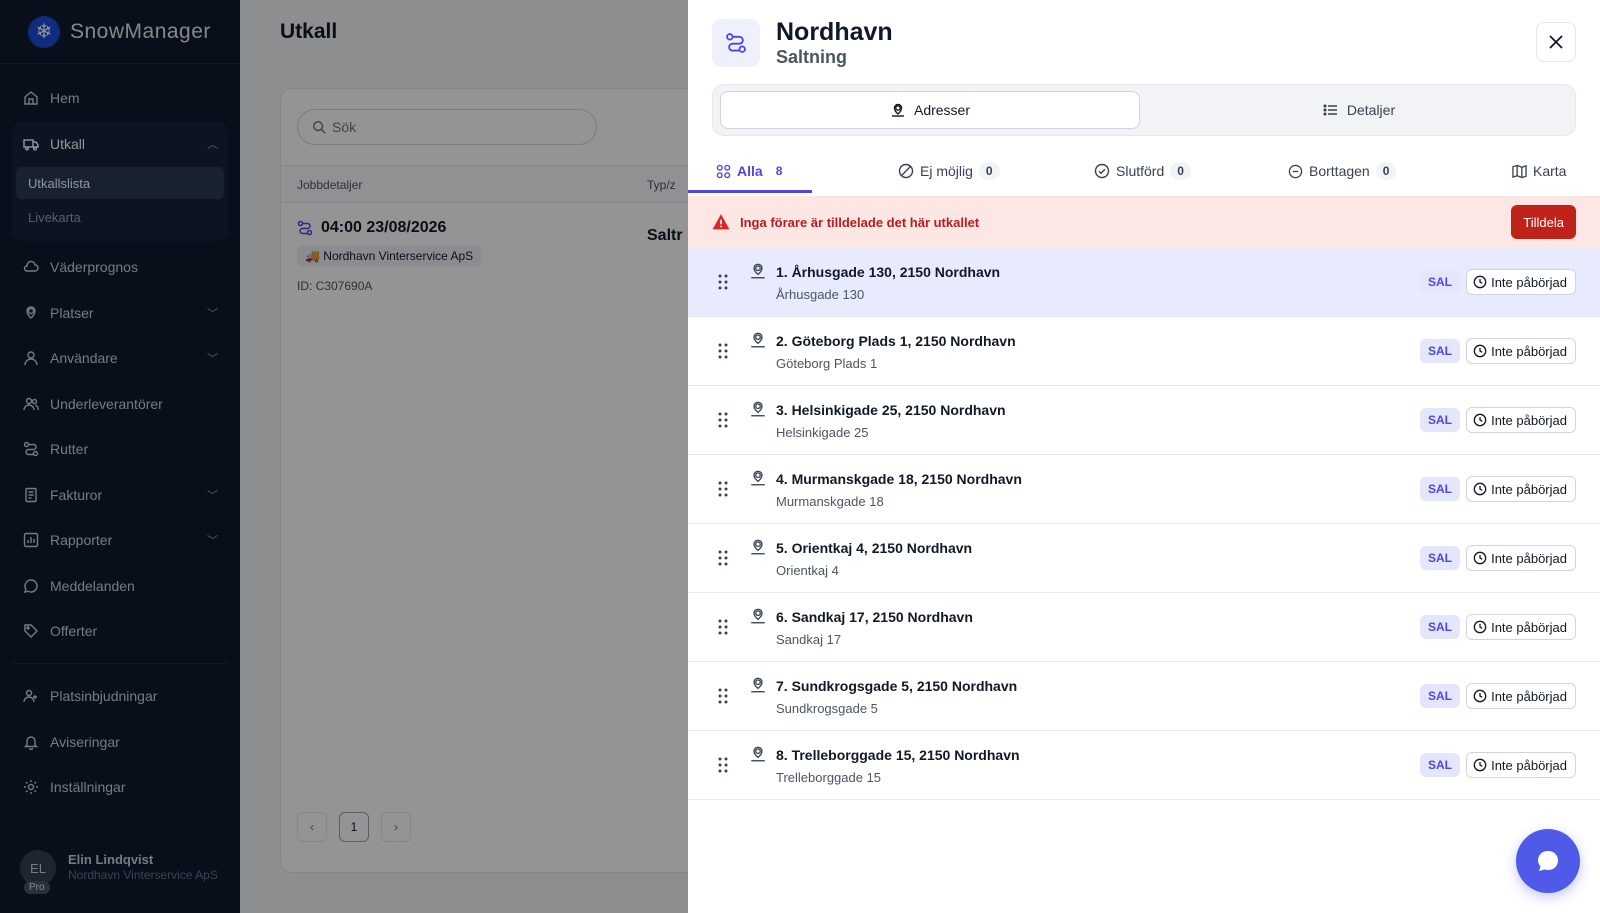 The height and width of the screenshot is (913, 1600). I want to click on view-toggle: Adresser Detaljer, so click(1144, 110).